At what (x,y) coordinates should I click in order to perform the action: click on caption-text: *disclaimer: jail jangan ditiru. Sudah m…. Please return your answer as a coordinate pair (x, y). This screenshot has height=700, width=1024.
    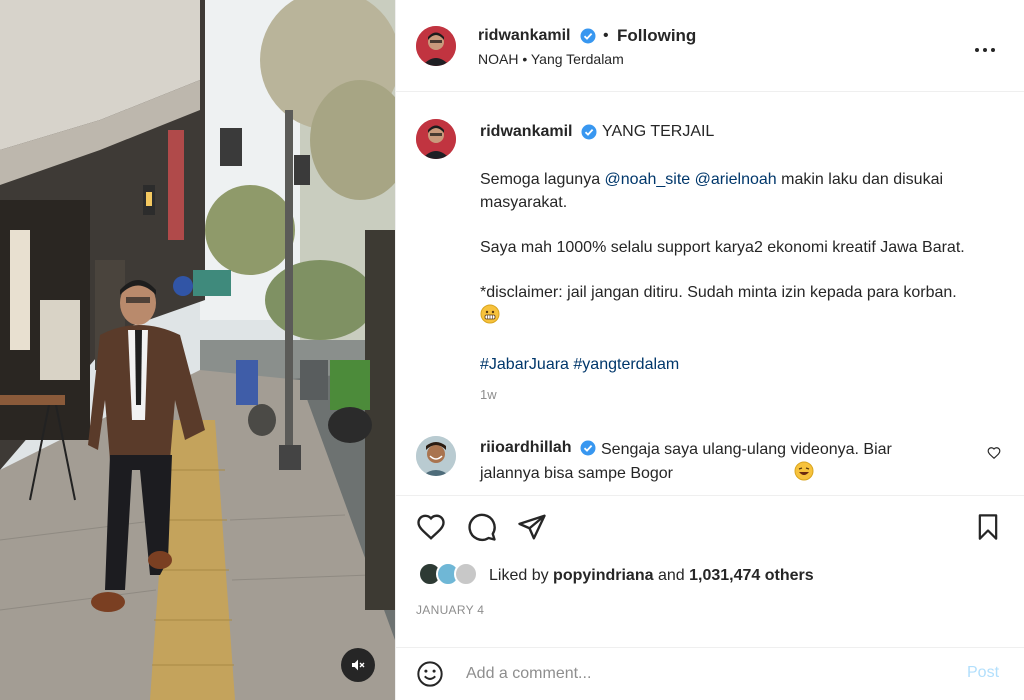
    Looking at the image, I should click on (718, 292).